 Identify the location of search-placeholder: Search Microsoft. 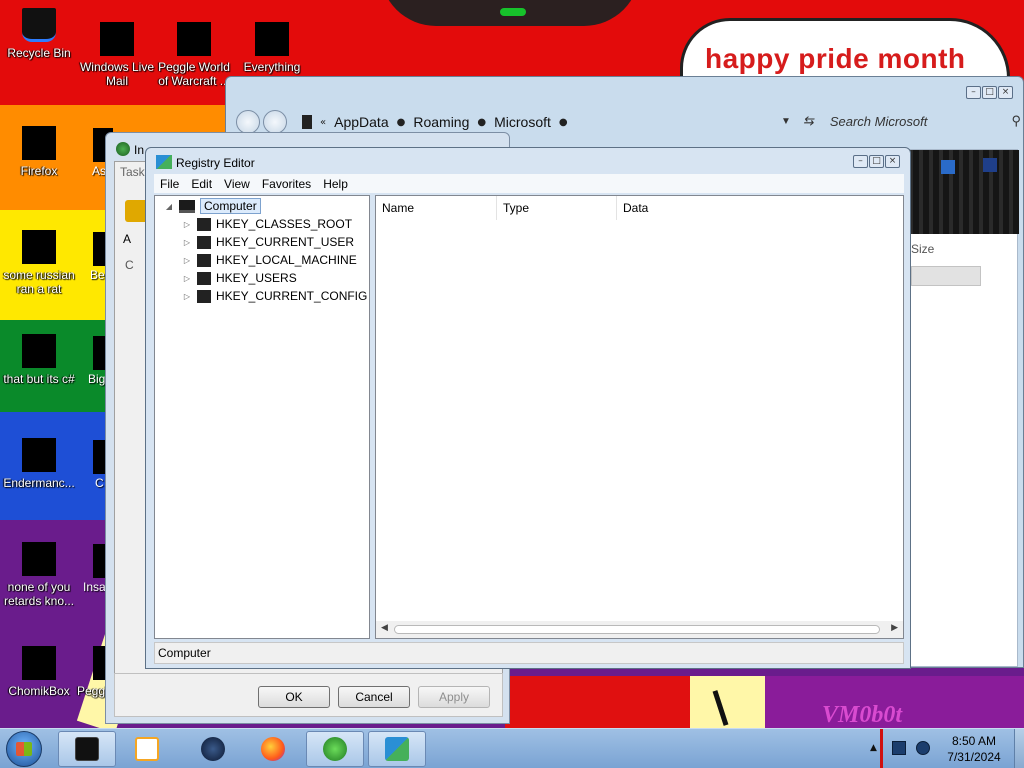
(878, 121).